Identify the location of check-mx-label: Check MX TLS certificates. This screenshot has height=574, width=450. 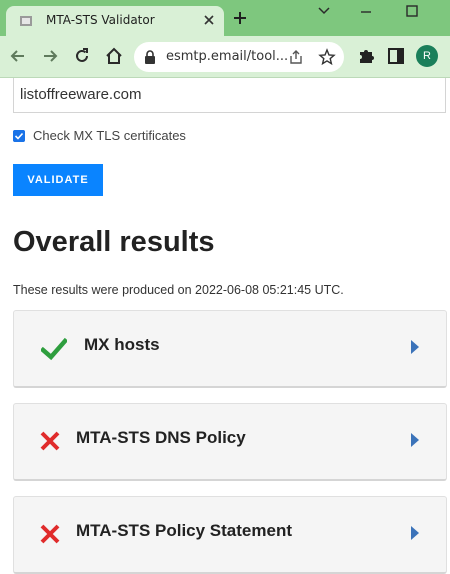
(109, 135).